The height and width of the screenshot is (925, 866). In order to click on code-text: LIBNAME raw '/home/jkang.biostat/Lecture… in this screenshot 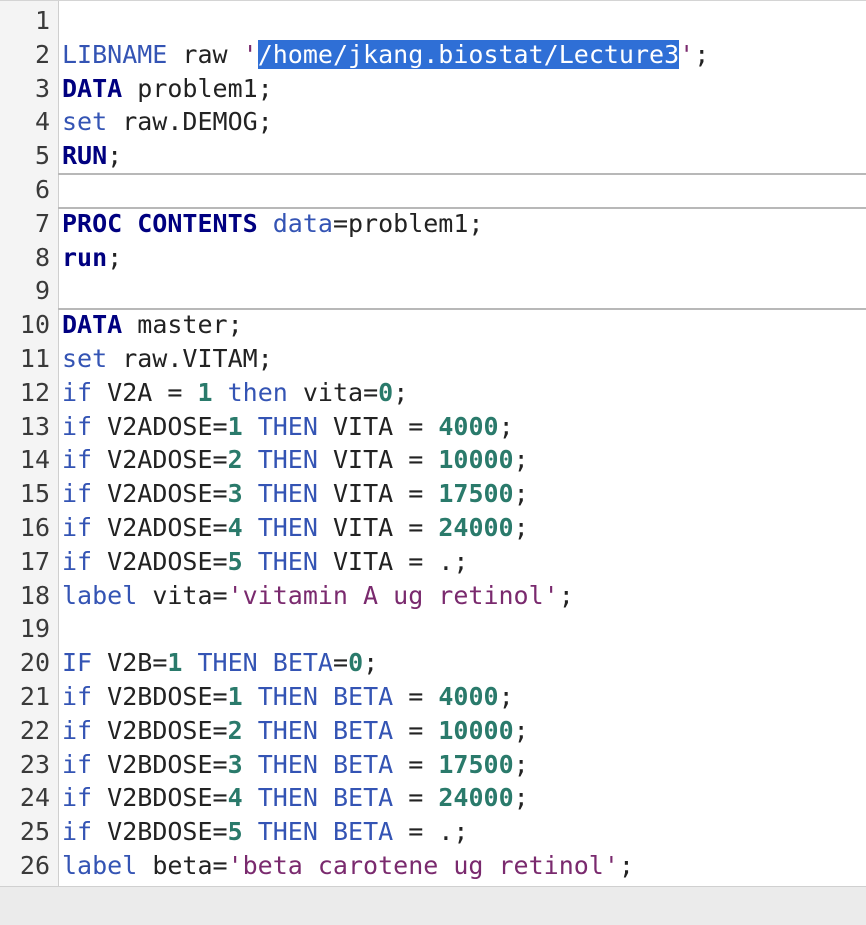, I will do `click(385, 55)`.